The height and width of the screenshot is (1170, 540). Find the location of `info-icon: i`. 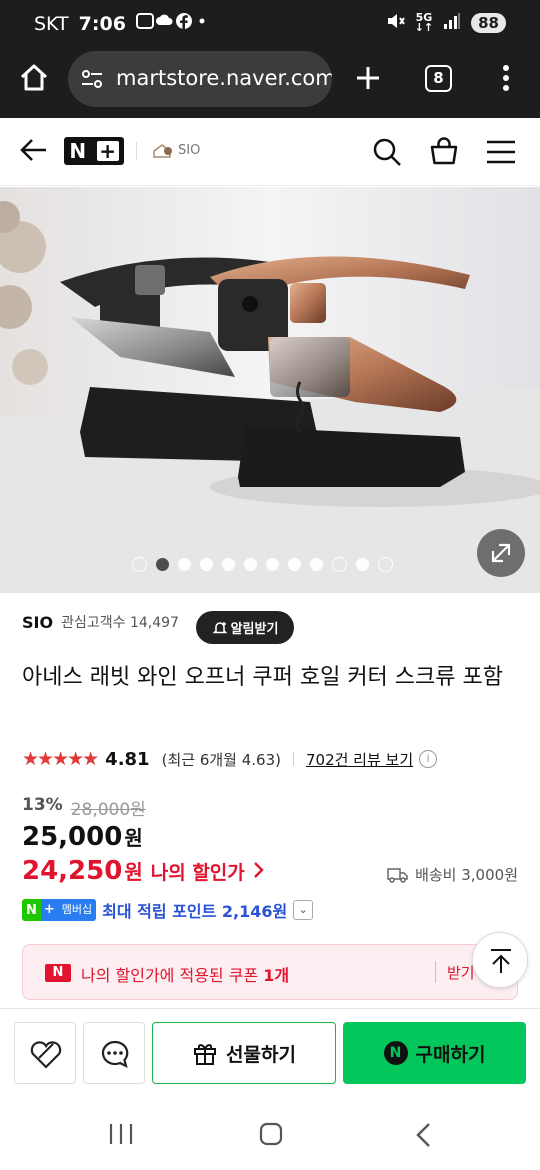

info-icon: i is located at coordinates (428, 759).